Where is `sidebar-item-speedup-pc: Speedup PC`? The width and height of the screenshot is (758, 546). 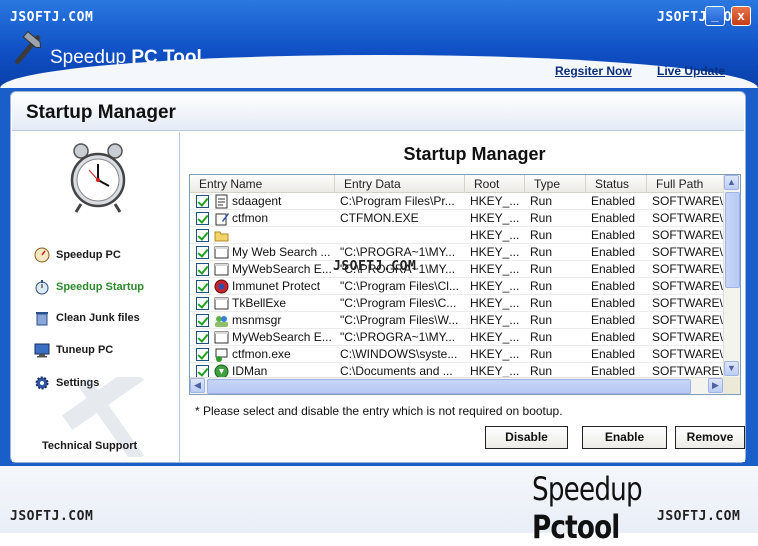 sidebar-item-speedup-pc: Speedup PC is located at coordinates (77, 255).